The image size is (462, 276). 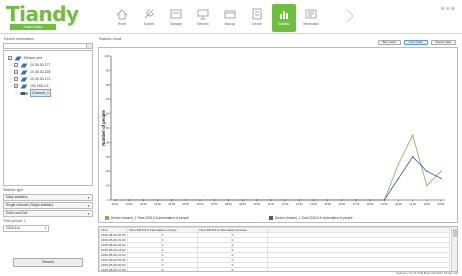 I want to click on window-controls: ⊕⊖⊗, so click(x=448, y=9).